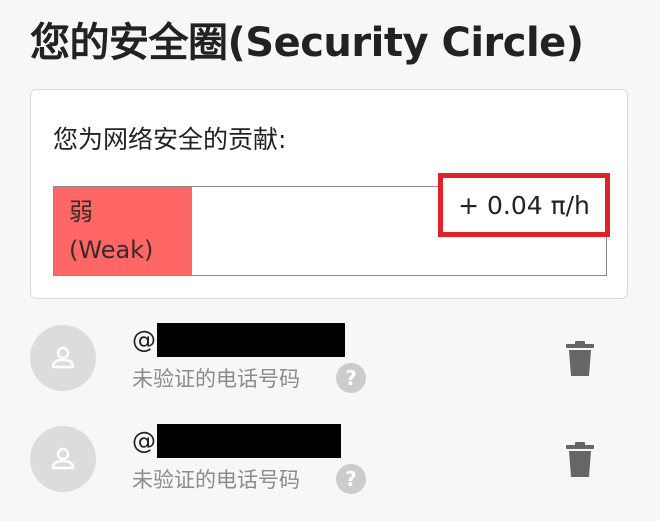 This screenshot has width=660, height=521. Describe the element at coordinates (170, 139) in the screenshot. I see `contribution-label: 您为网络安全的贡献:` at that location.